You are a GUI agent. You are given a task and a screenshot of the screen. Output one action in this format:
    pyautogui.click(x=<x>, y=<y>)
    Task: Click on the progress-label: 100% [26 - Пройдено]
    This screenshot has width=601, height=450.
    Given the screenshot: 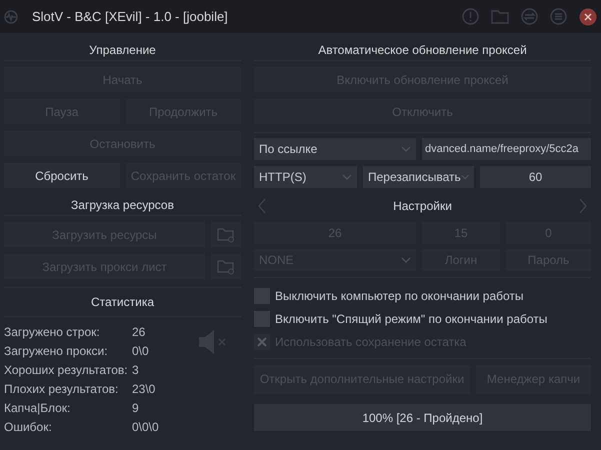 What is the action you would take?
    pyautogui.click(x=422, y=417)
    